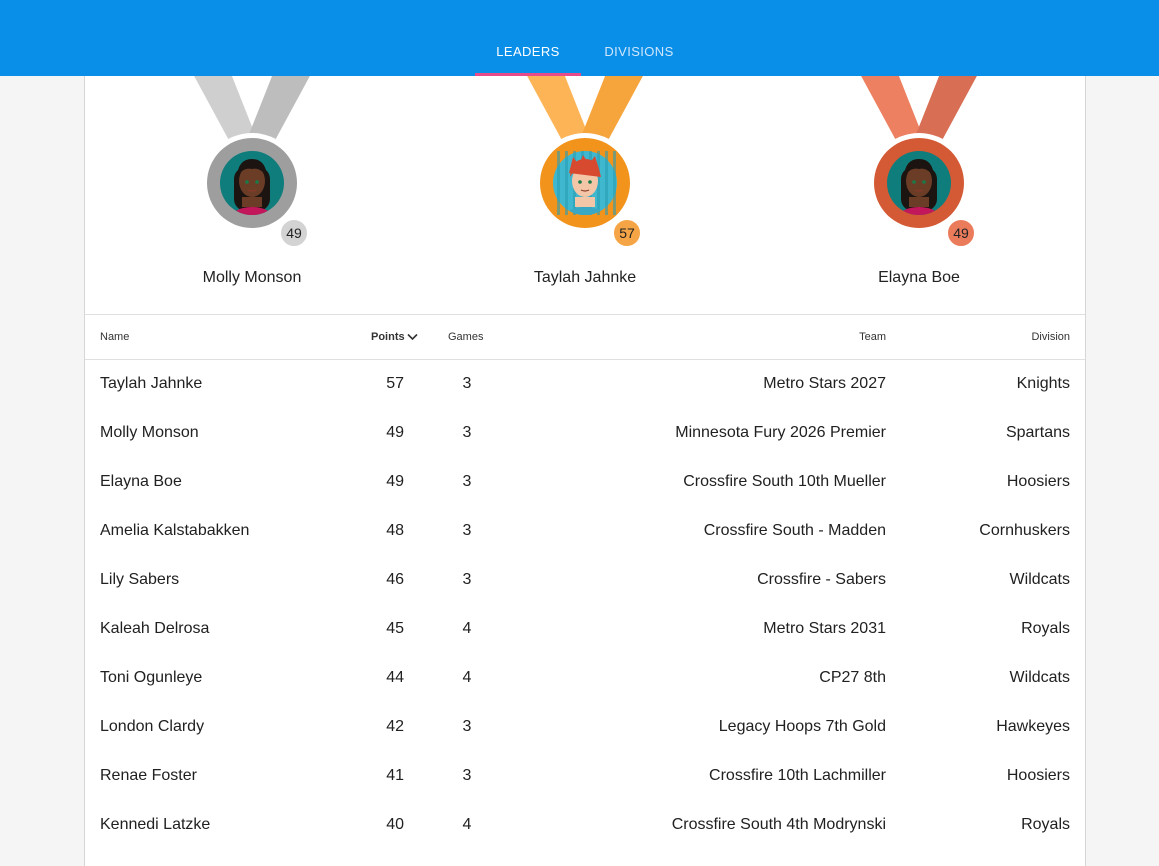 The height and width of the screenshot is (866, 1159). What do you see at coordinates (794, 530) in the screenshot?
I see `team-cell: Crossfire South - Madden` at bounding box center [794, 530].